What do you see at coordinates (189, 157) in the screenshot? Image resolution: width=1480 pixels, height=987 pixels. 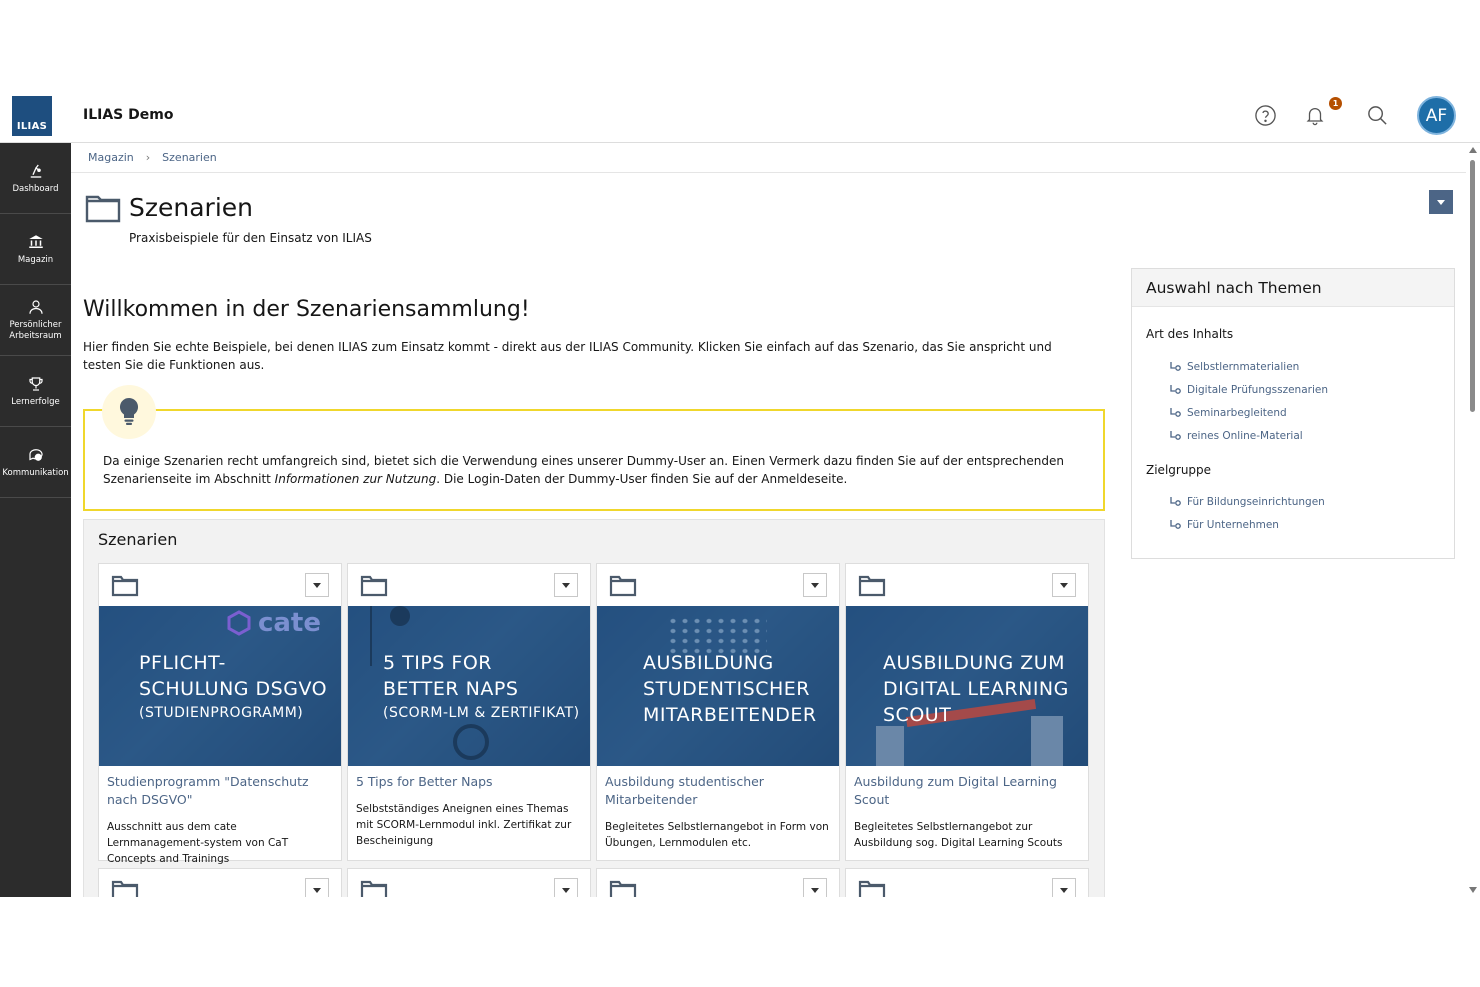 I see `breadcrumb-item-szenarien: Szenarien` at bounding box center [189, 157].